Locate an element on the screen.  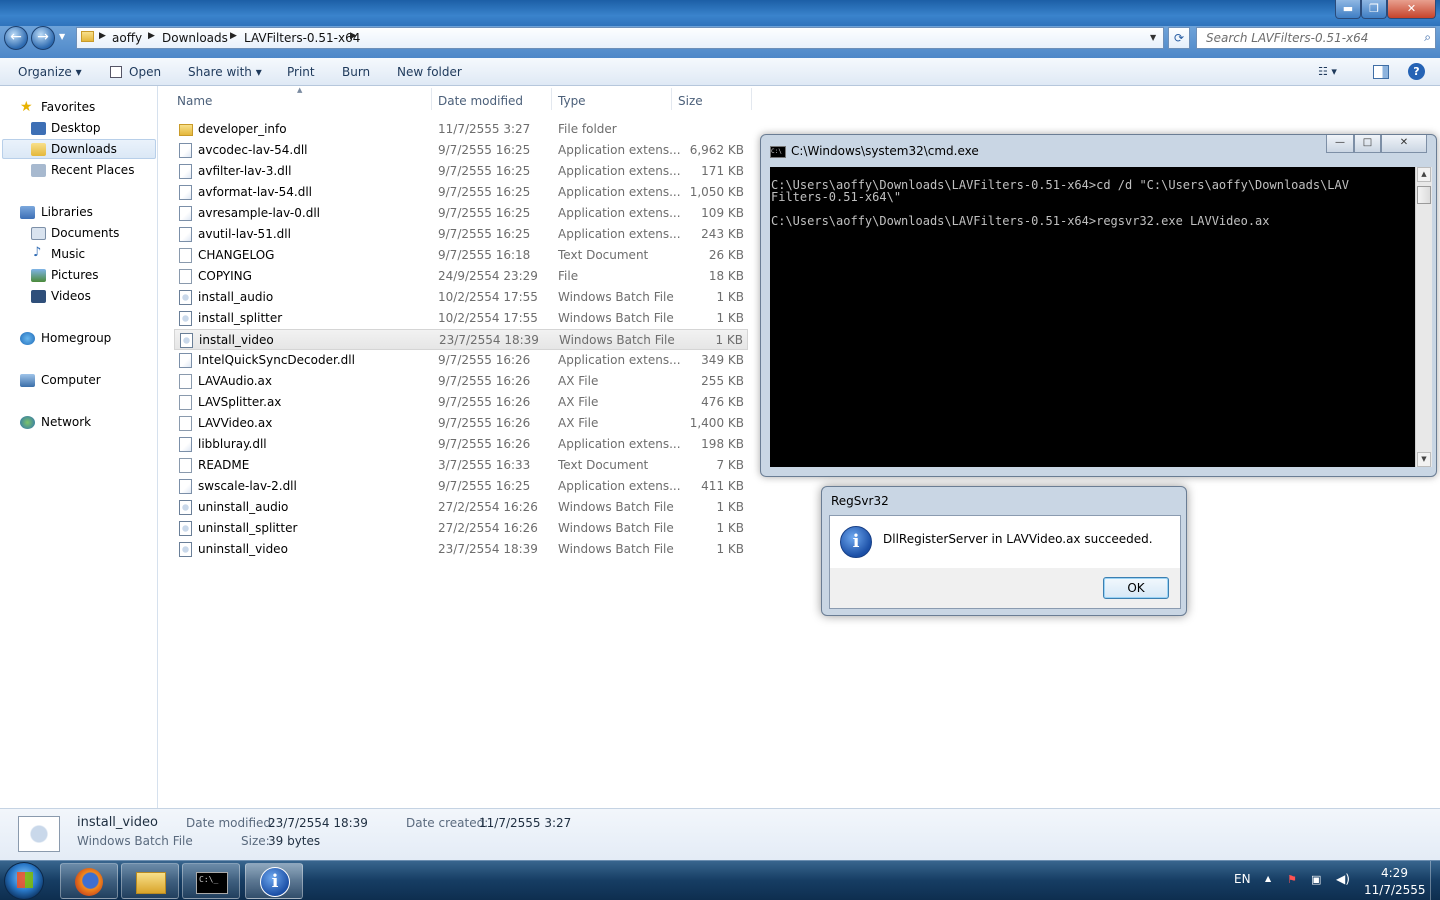
file-name: avformat-lav-54.dll is located at coordinates (255, 192).